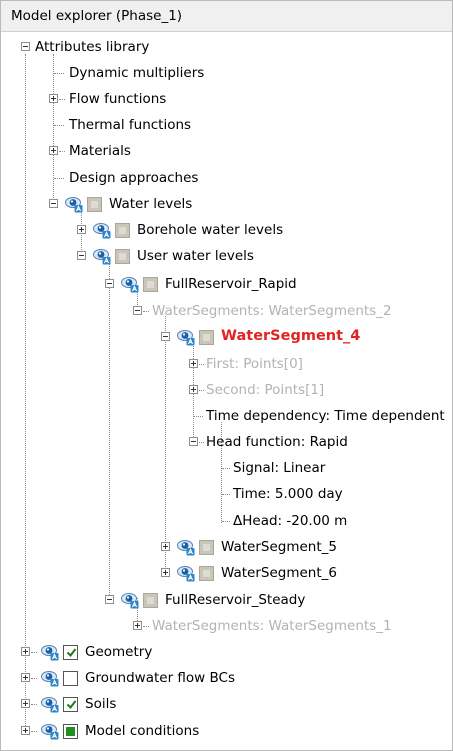  What do you see at coordinates (325, 416) in the screenshot?
I see `time-dependency-label: Time dependency: Time dependent` at bounding box center [325, 416].